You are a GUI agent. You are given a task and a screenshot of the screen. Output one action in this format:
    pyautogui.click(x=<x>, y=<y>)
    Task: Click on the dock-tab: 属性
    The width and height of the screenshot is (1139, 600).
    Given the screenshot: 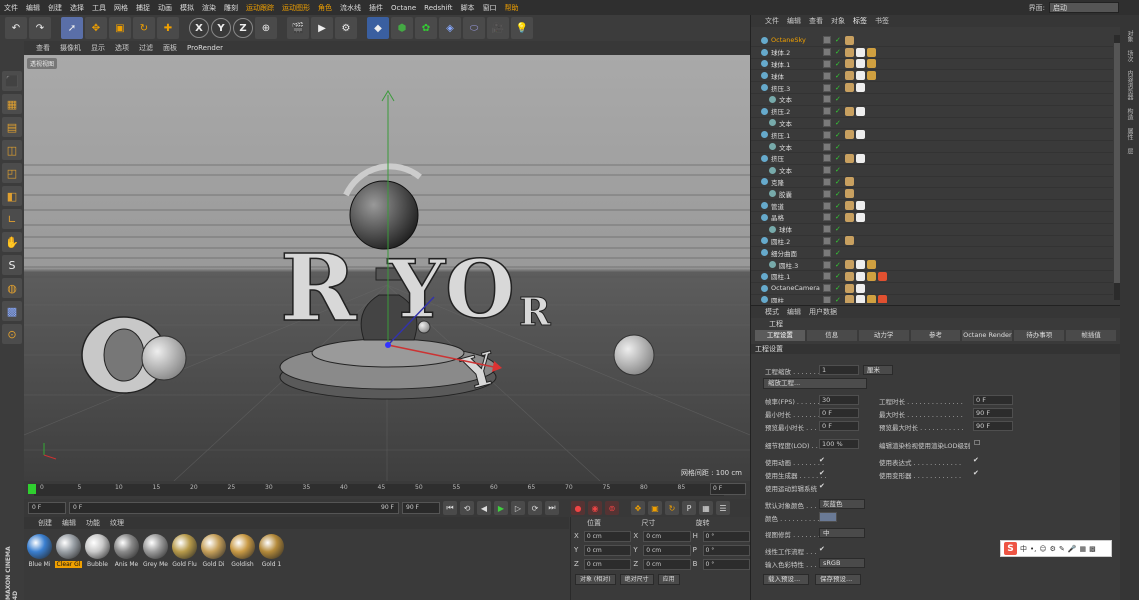 What is the action you would take?
    pyautogui.click(x=1129, y=134)
    